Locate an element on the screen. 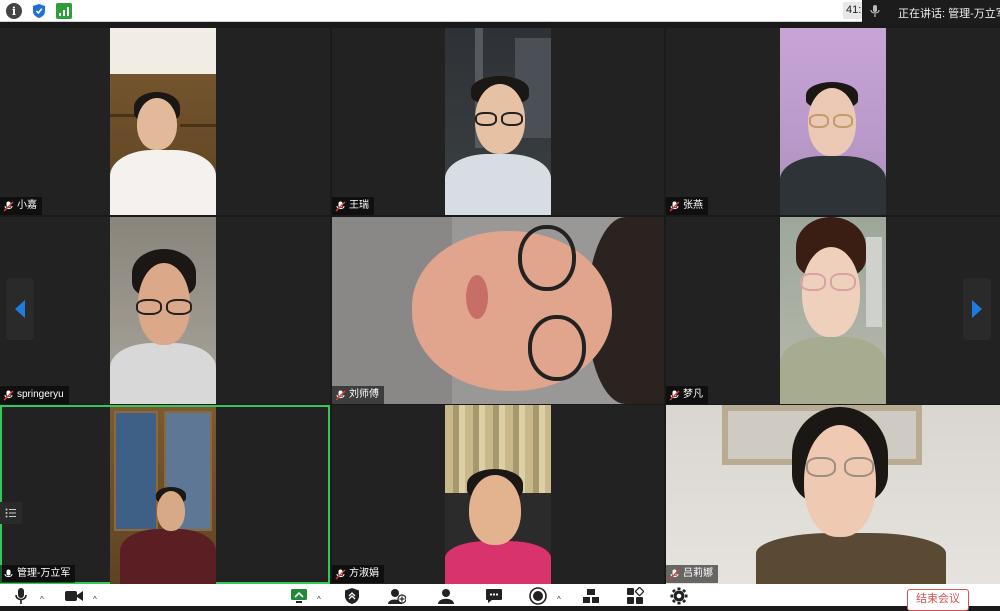 This screenshot has height=611, width=1000. chat-button is located at coordinates (494, 596).